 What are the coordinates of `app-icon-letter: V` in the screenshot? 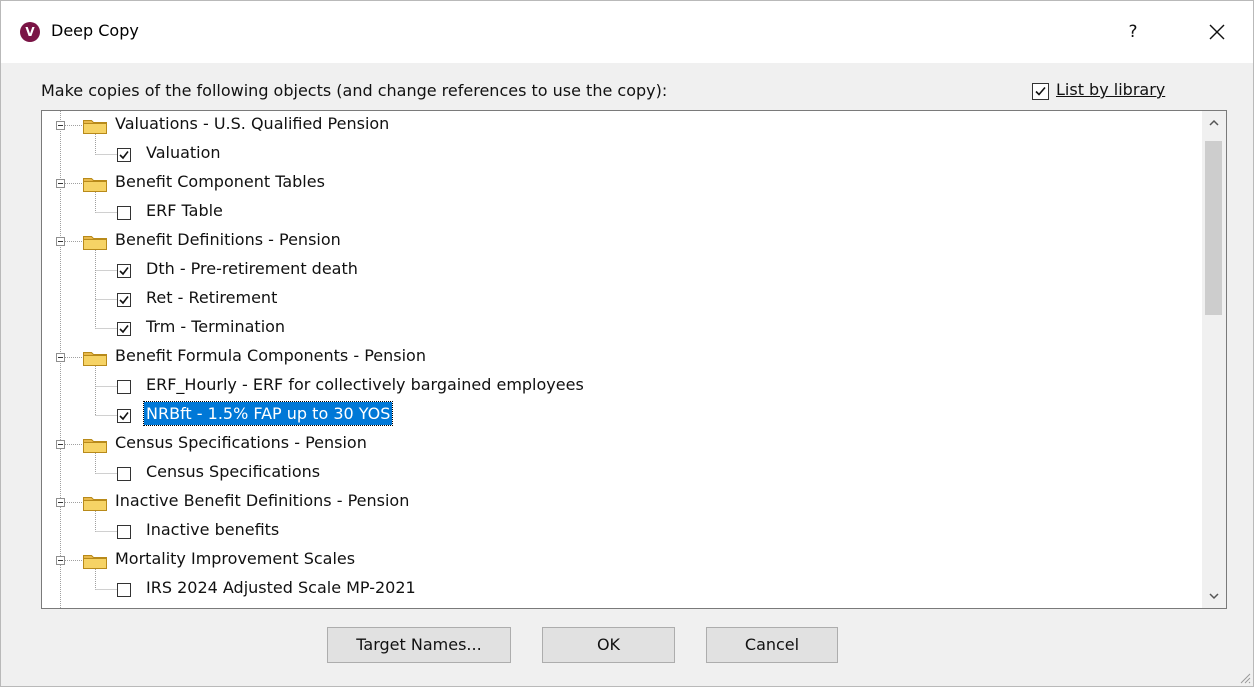 It's located at (30, 32).